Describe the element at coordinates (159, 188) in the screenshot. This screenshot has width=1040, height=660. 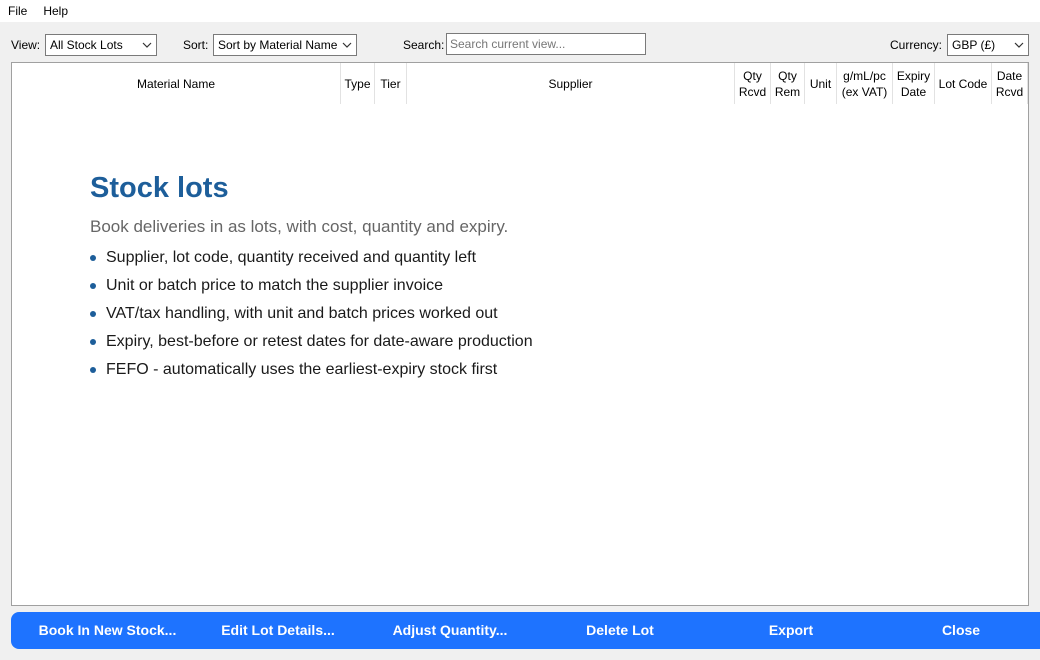
I see `empty-state-title: Stock lots` at that location.